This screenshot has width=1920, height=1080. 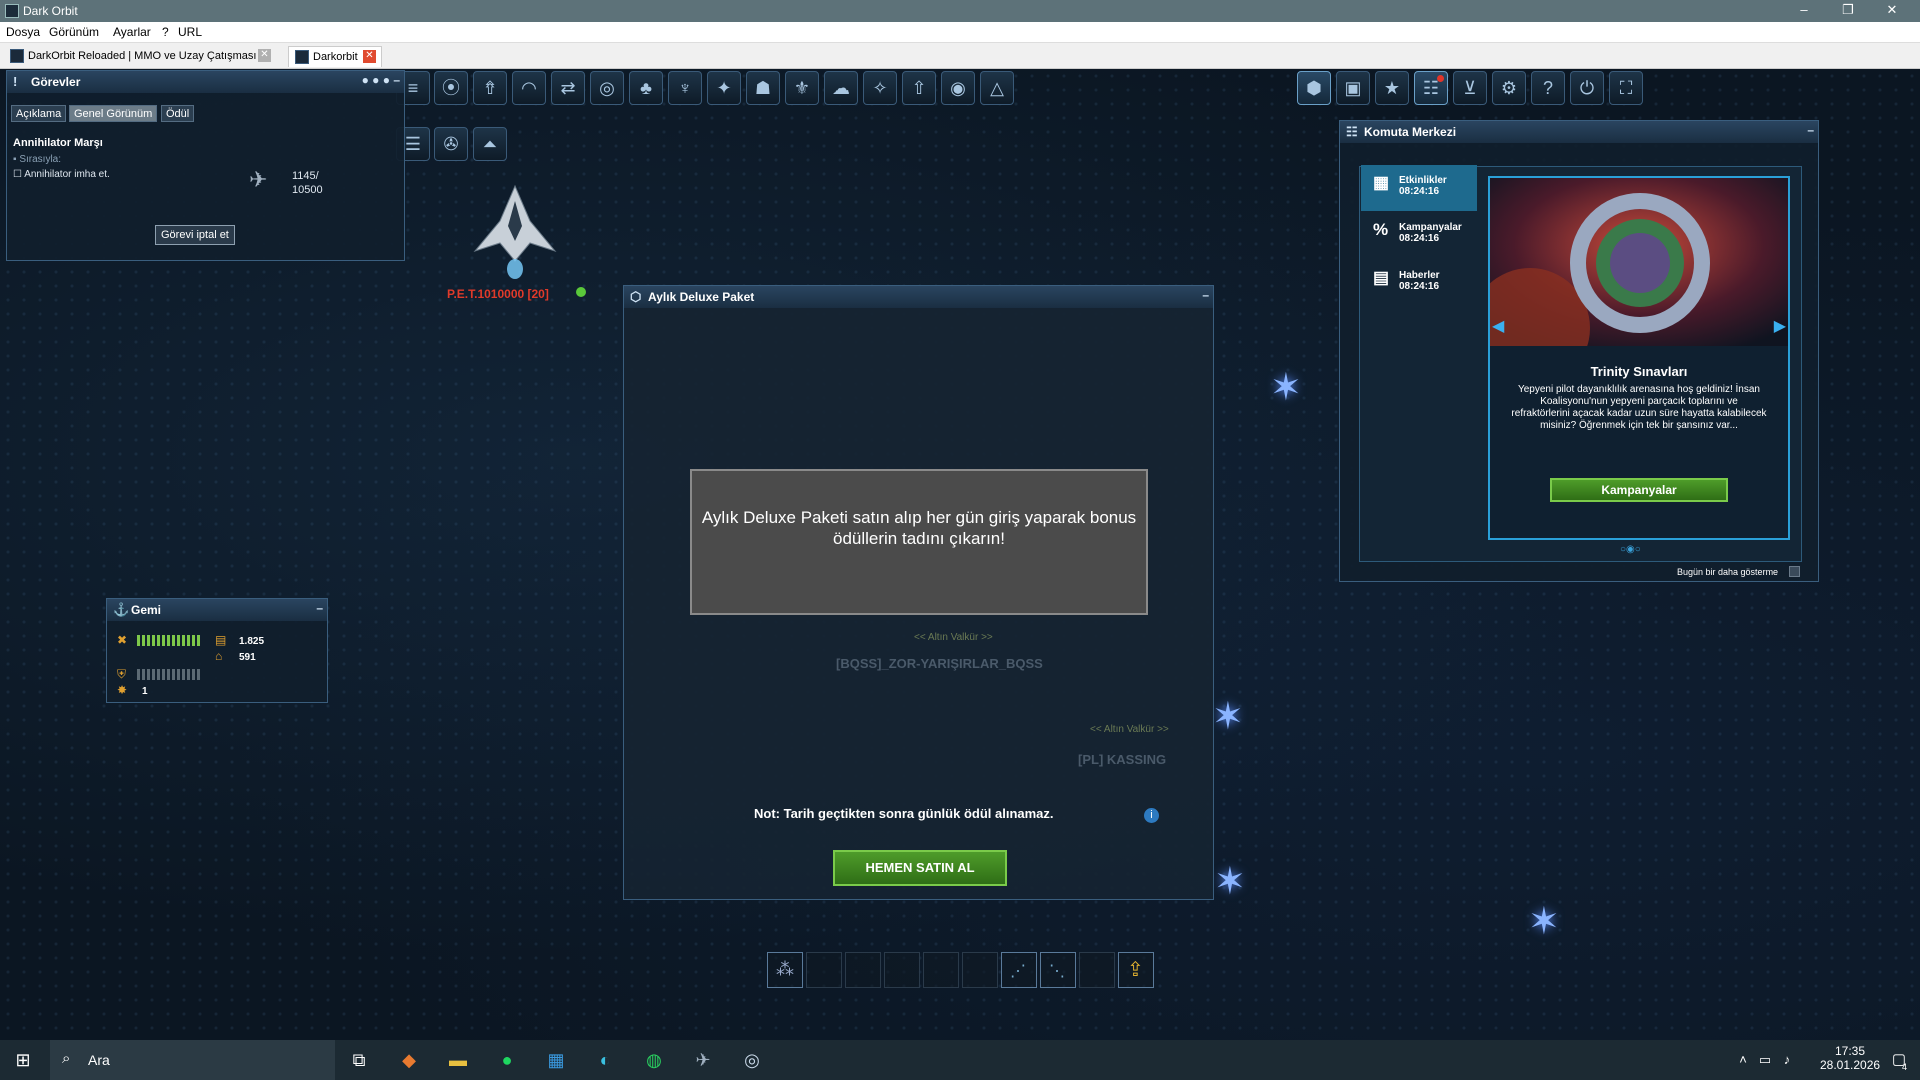 I want to click on trophy-icon: ♆, so click(x=685, y=88).